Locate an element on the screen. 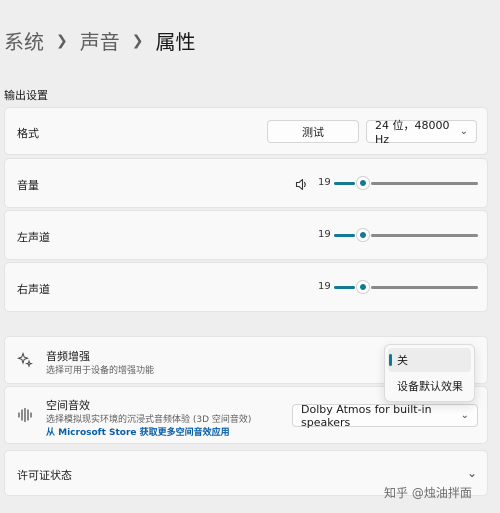 The height and width of the screenshot is (513, 500). spatial-sound-subtitle: 选择模拟现实环境的沉浸式音频体验 (3D 空间音效) is located at coordinates (149, 420).